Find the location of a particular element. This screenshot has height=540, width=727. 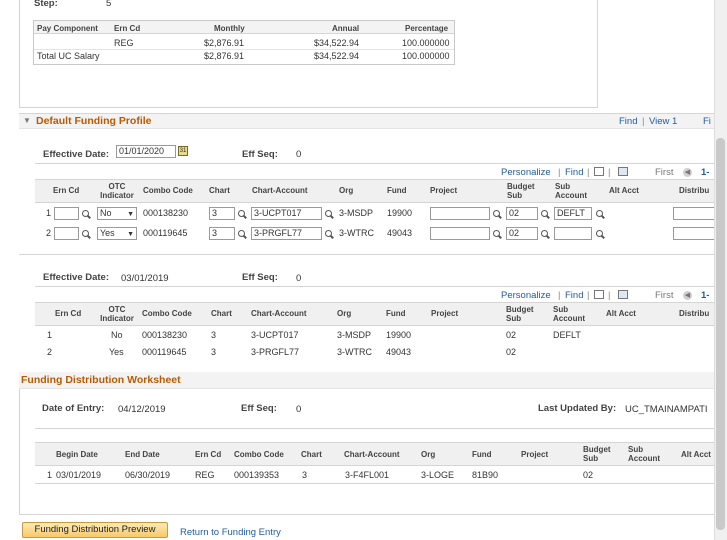

last-updated-label: Last Updated By: is located at coordinates (577, 408).